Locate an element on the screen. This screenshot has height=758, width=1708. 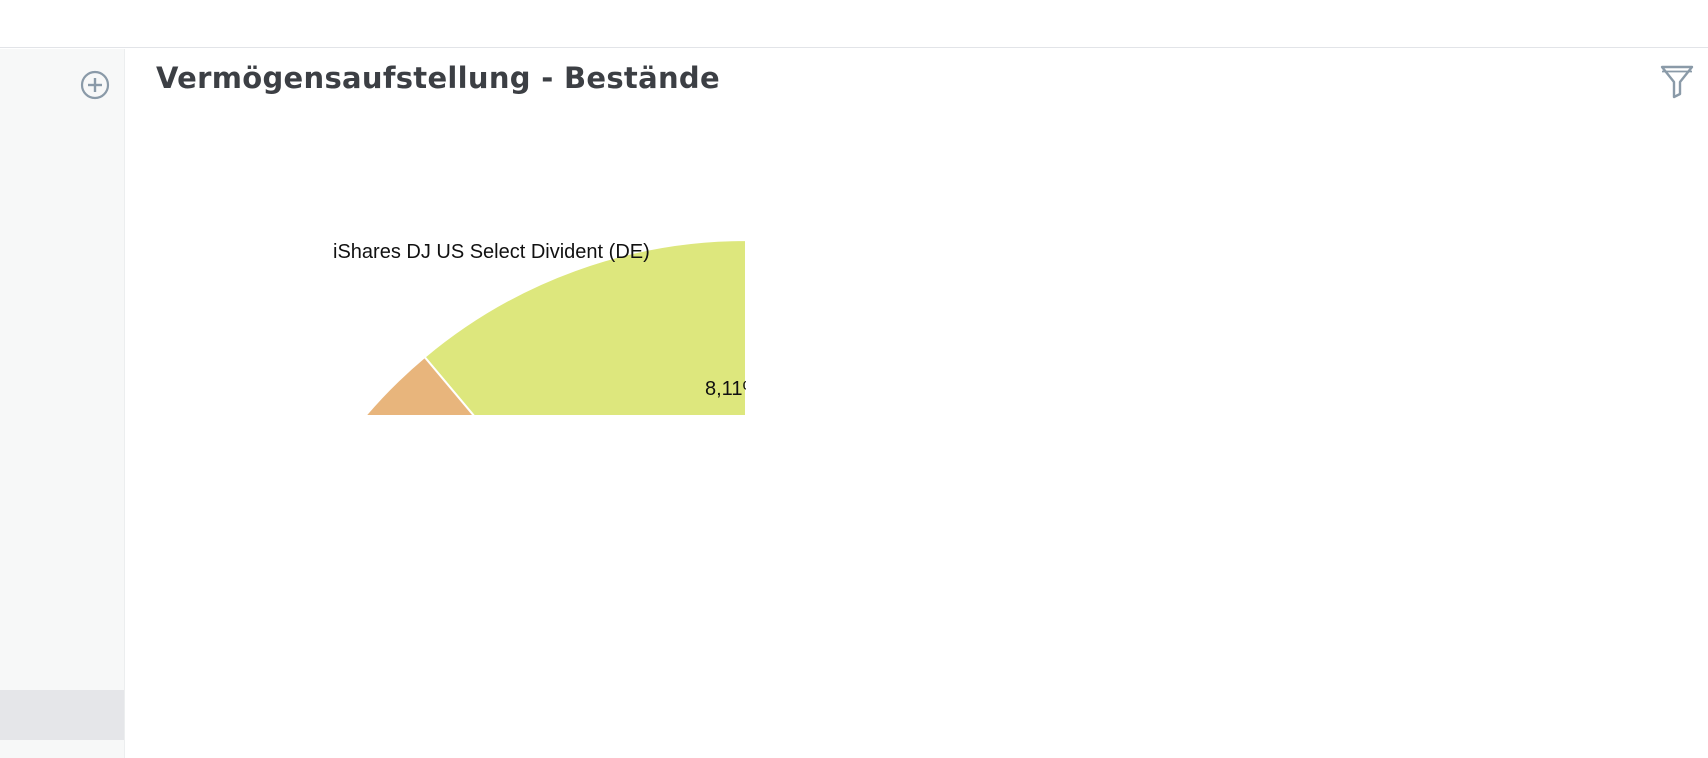
add-widget-button is located at coordinates (95, 85).